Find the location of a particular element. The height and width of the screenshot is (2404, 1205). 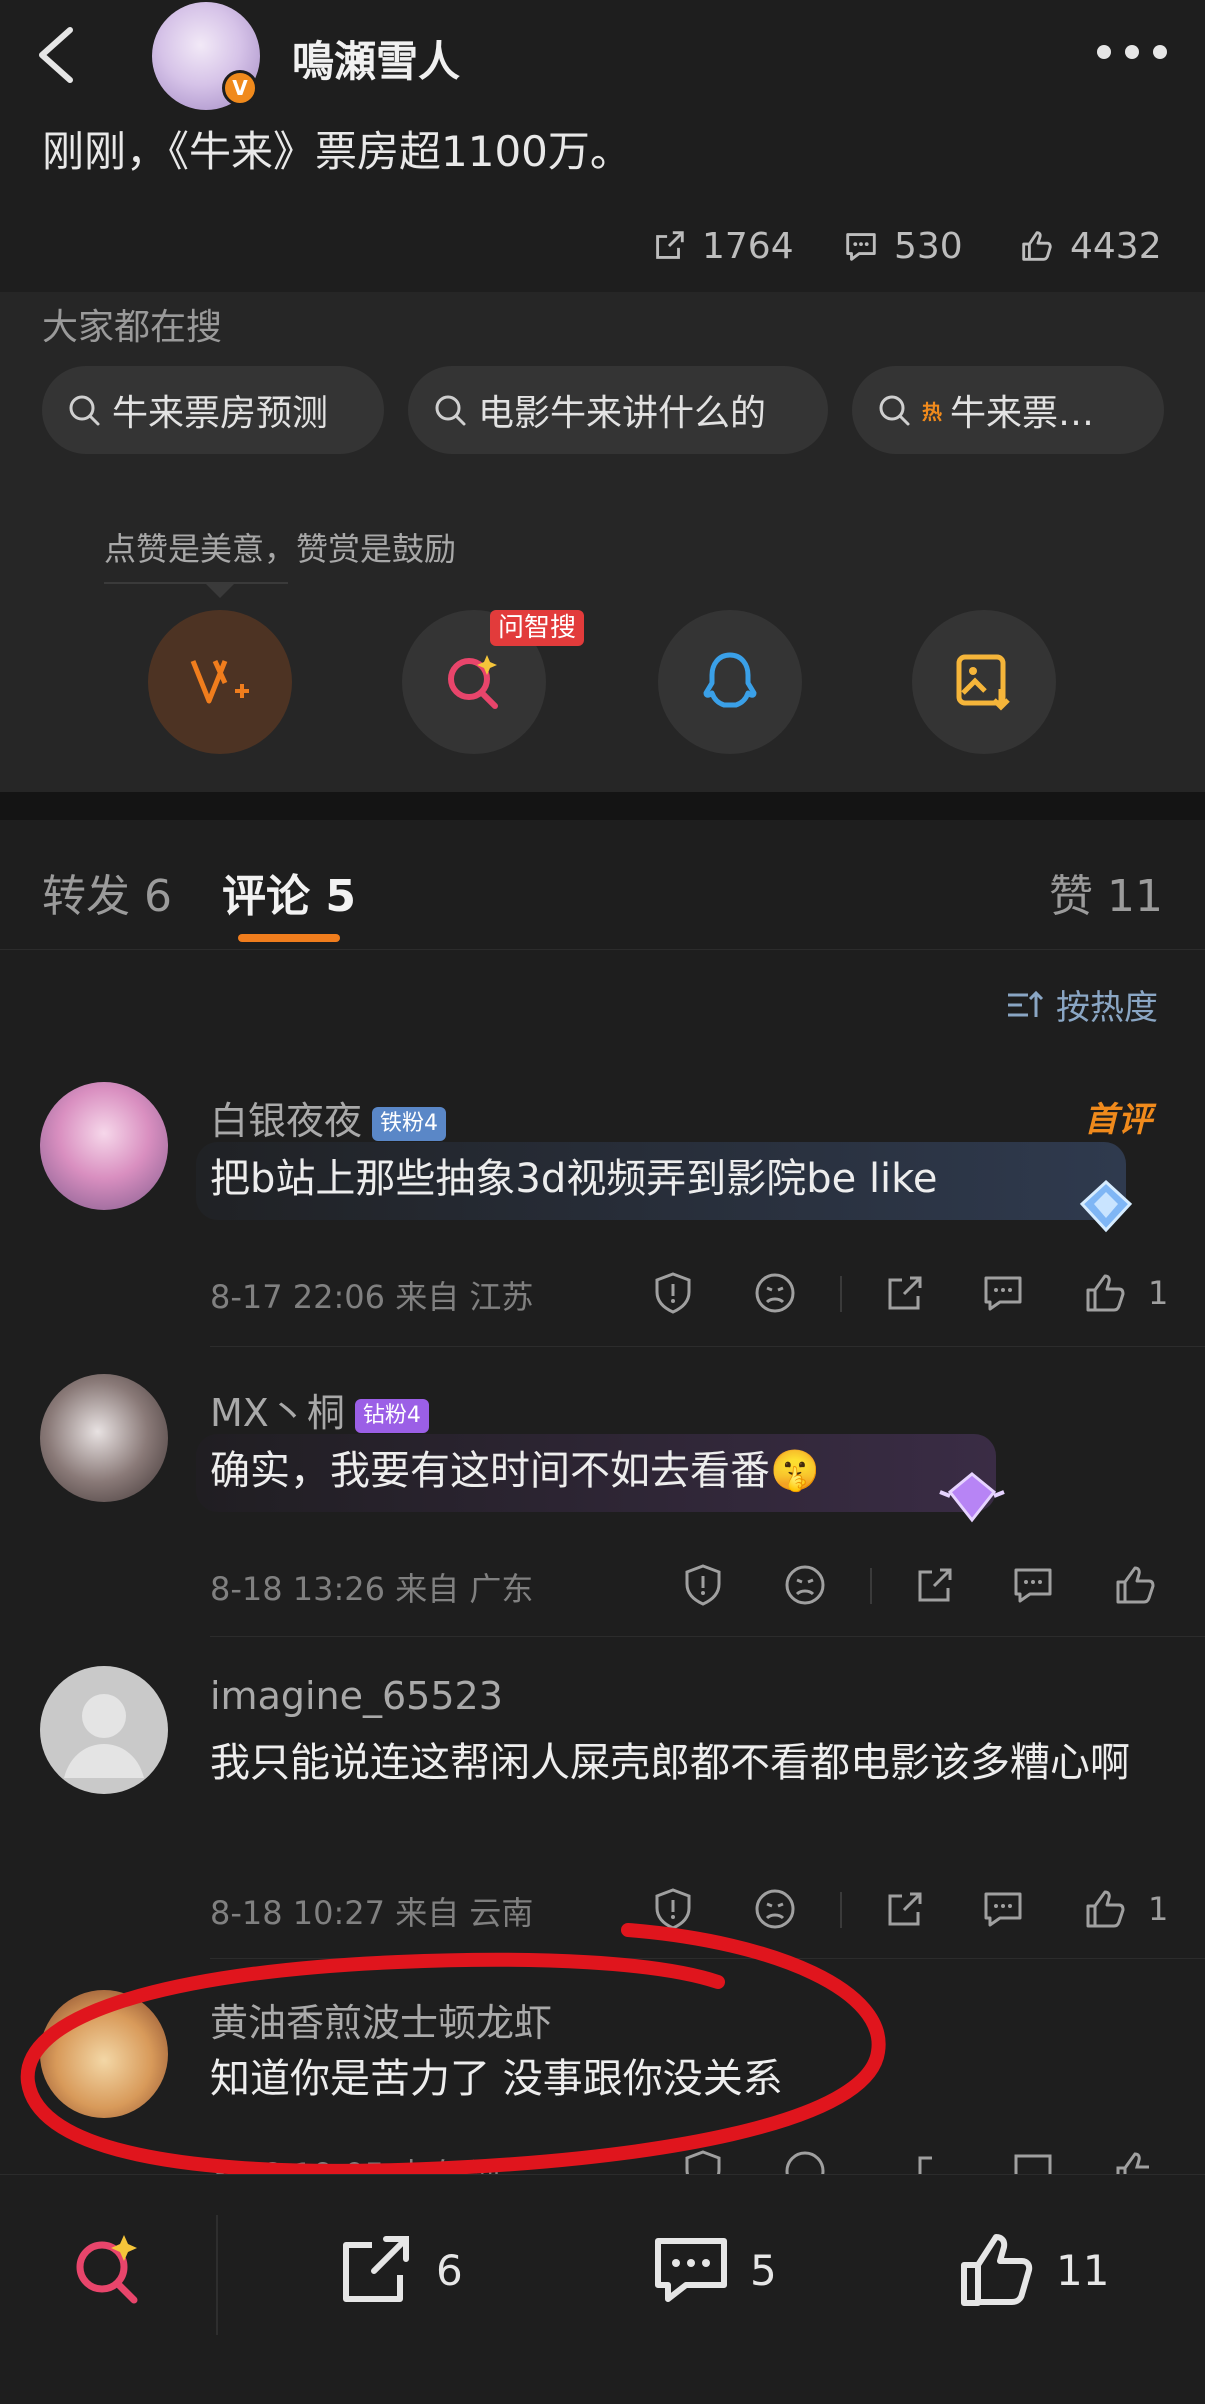

repost-bottom-button: 6 is located at coordinates (399, 2270).